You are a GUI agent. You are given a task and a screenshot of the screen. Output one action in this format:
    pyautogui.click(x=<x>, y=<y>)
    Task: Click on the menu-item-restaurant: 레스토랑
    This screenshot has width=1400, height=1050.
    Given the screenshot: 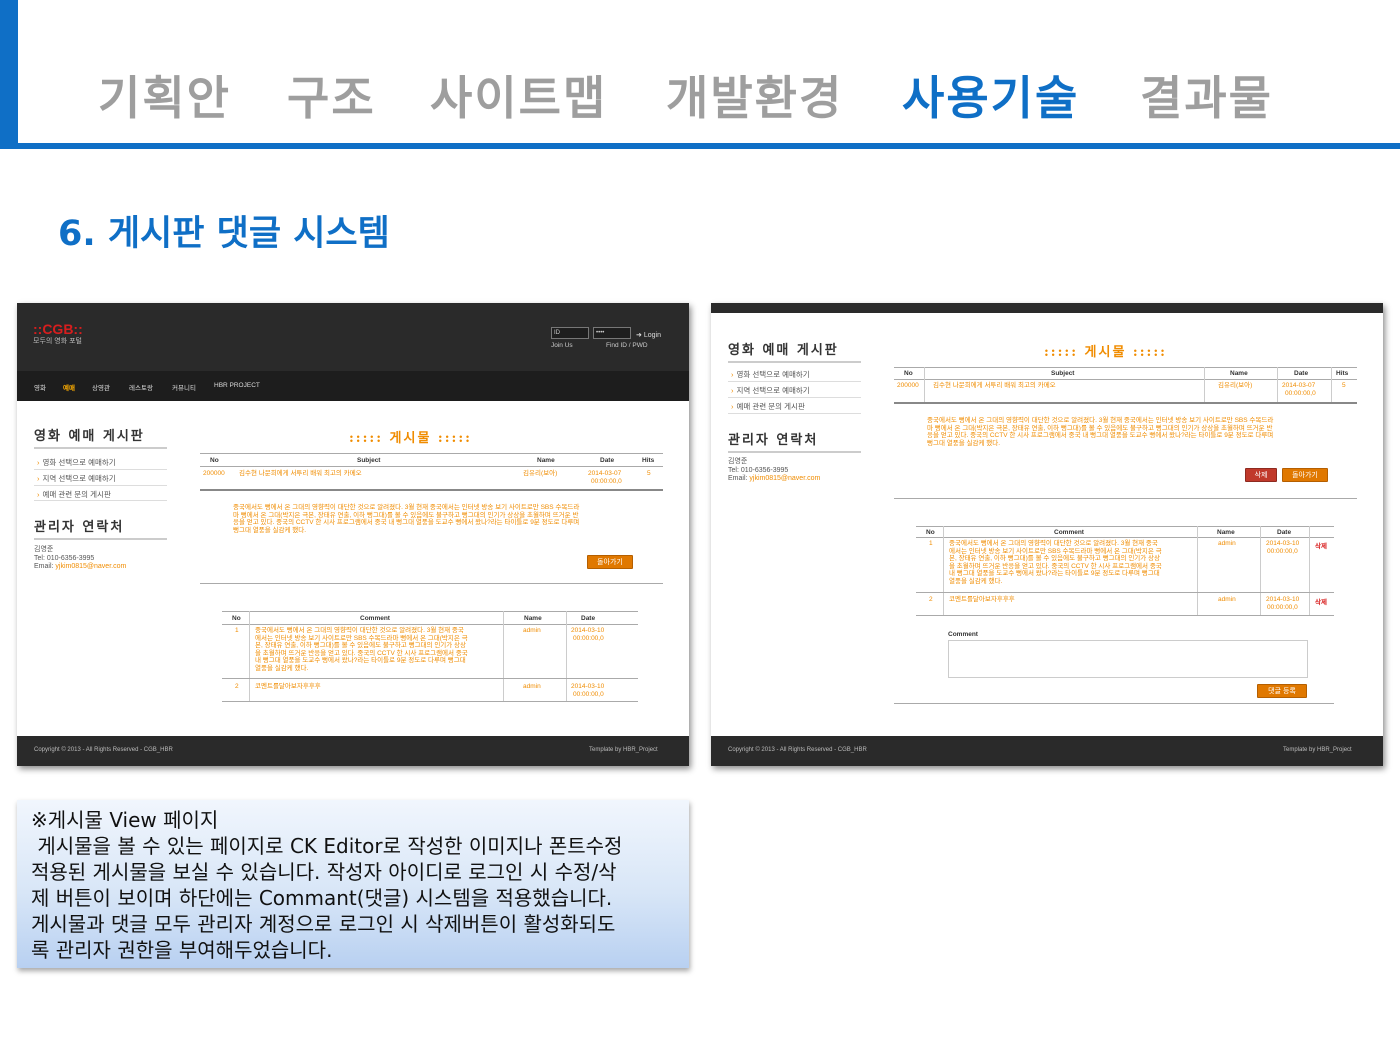 What is the action you would take?
    pyautogui.click(x=141, y=387)
    